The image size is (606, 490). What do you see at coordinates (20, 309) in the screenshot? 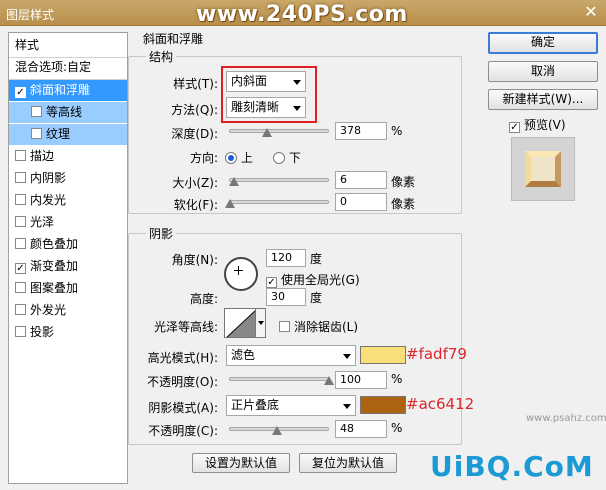
I see `checkbox-outer-glow` at bounding box center [20, 309].